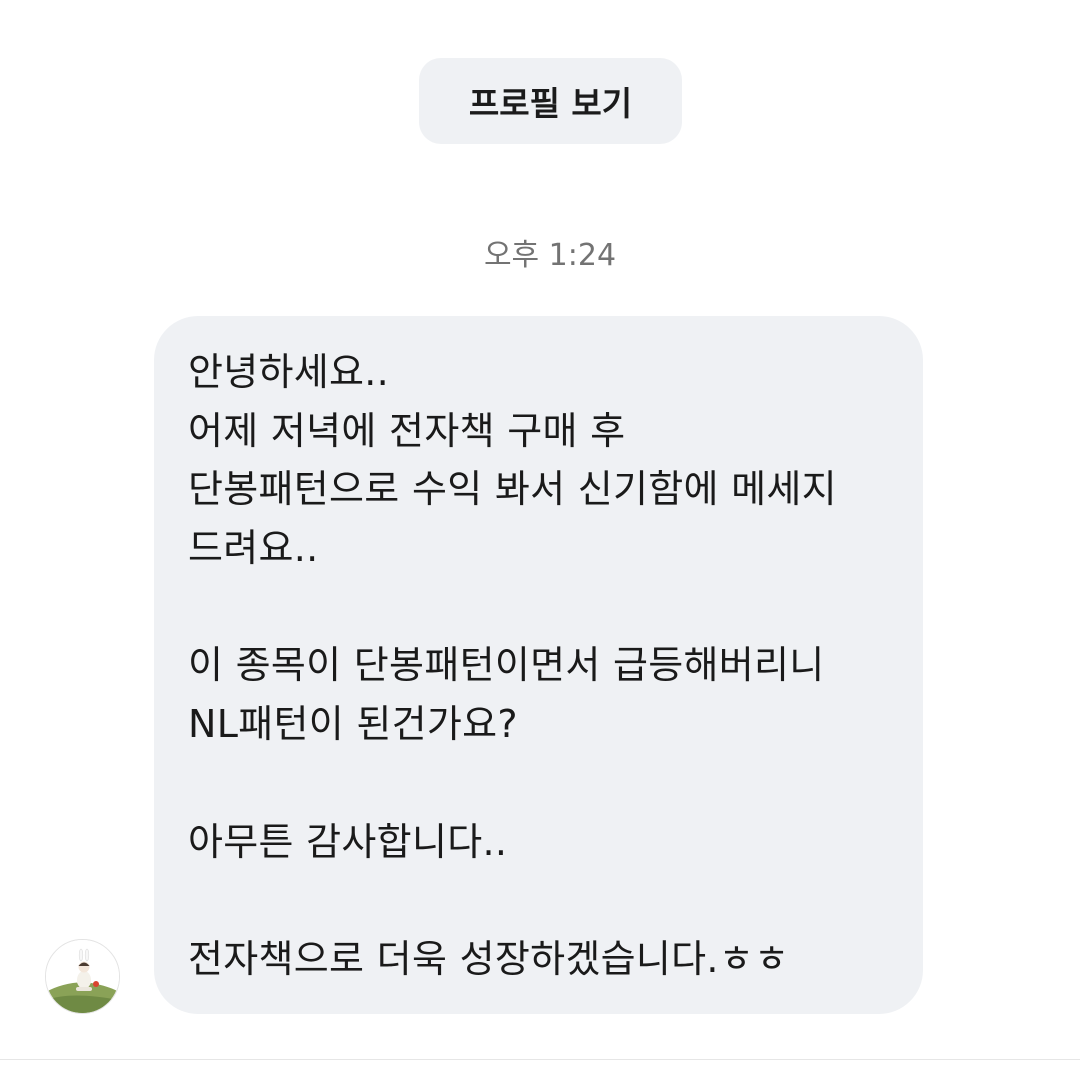 Image resolution: width=1080 pixels, height=1080 pixels. What do you see at coordinates (353, 724) in the screenshot?
I see `message-line: NL패턴이 된건가요?` at bounding box center [353, 724].